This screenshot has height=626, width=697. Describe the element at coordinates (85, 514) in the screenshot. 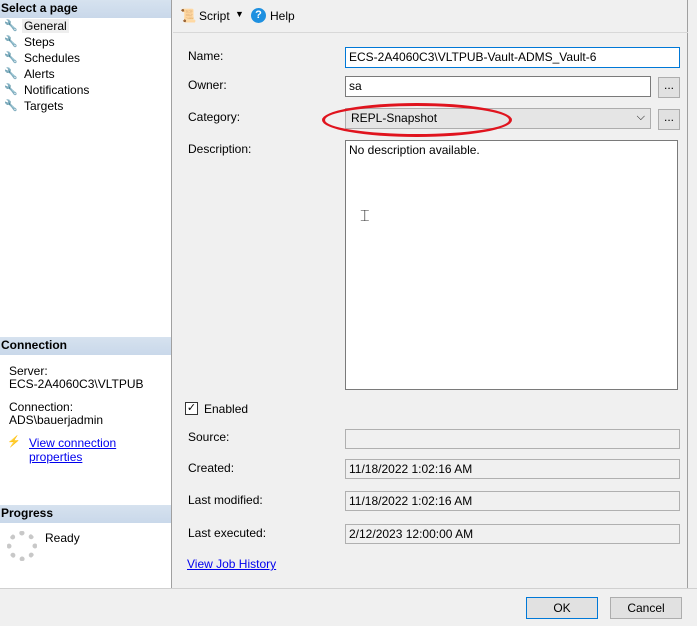

I see `progress-header: Progress` at that location.